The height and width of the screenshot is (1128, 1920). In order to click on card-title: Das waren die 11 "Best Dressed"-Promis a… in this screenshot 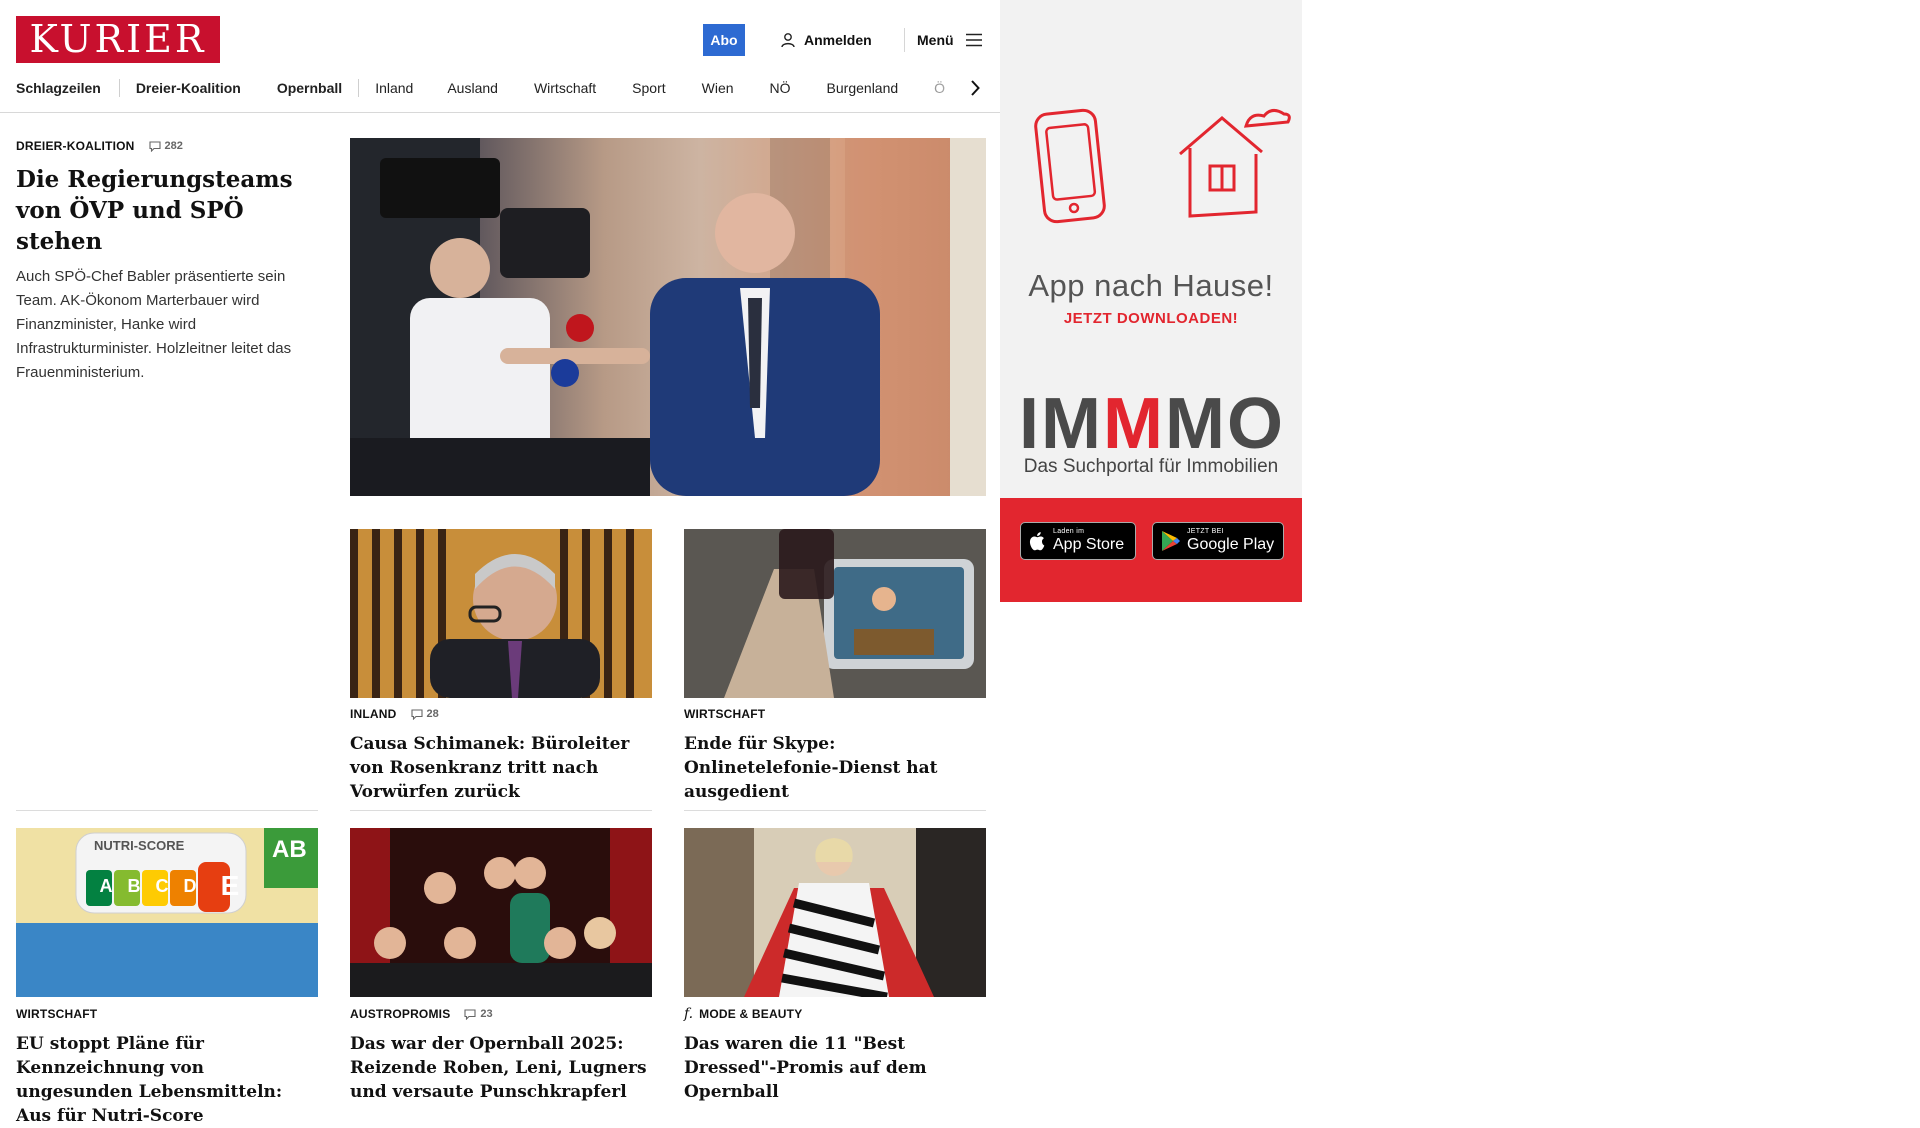, I will do `click(835, 1068)`.